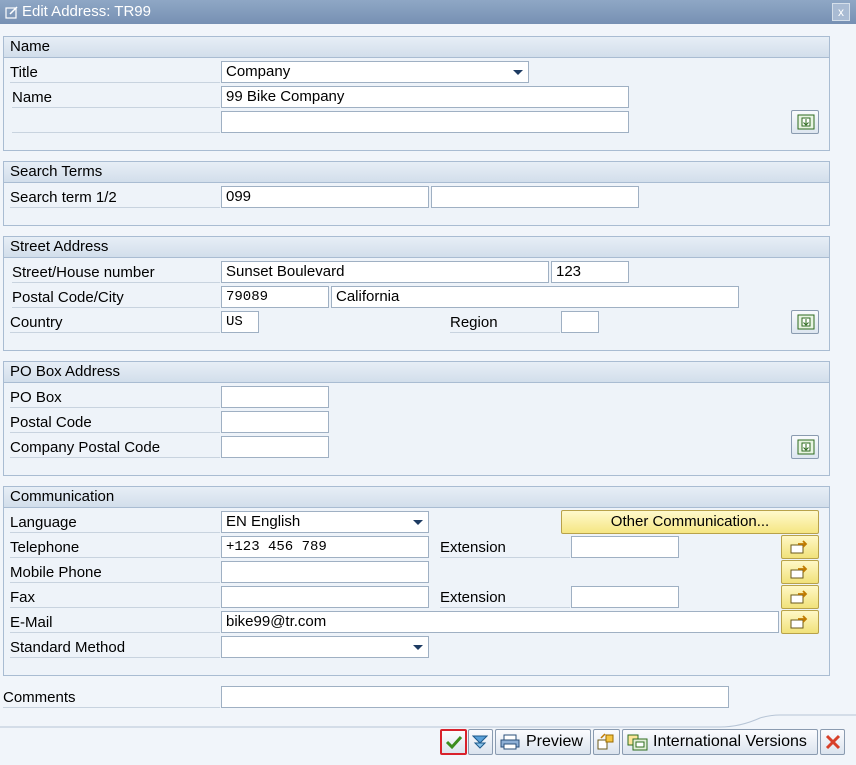 Image resolution: width=856 pixels, height=765 pixels. I want to click on cancel-icon, so click(833, 742).